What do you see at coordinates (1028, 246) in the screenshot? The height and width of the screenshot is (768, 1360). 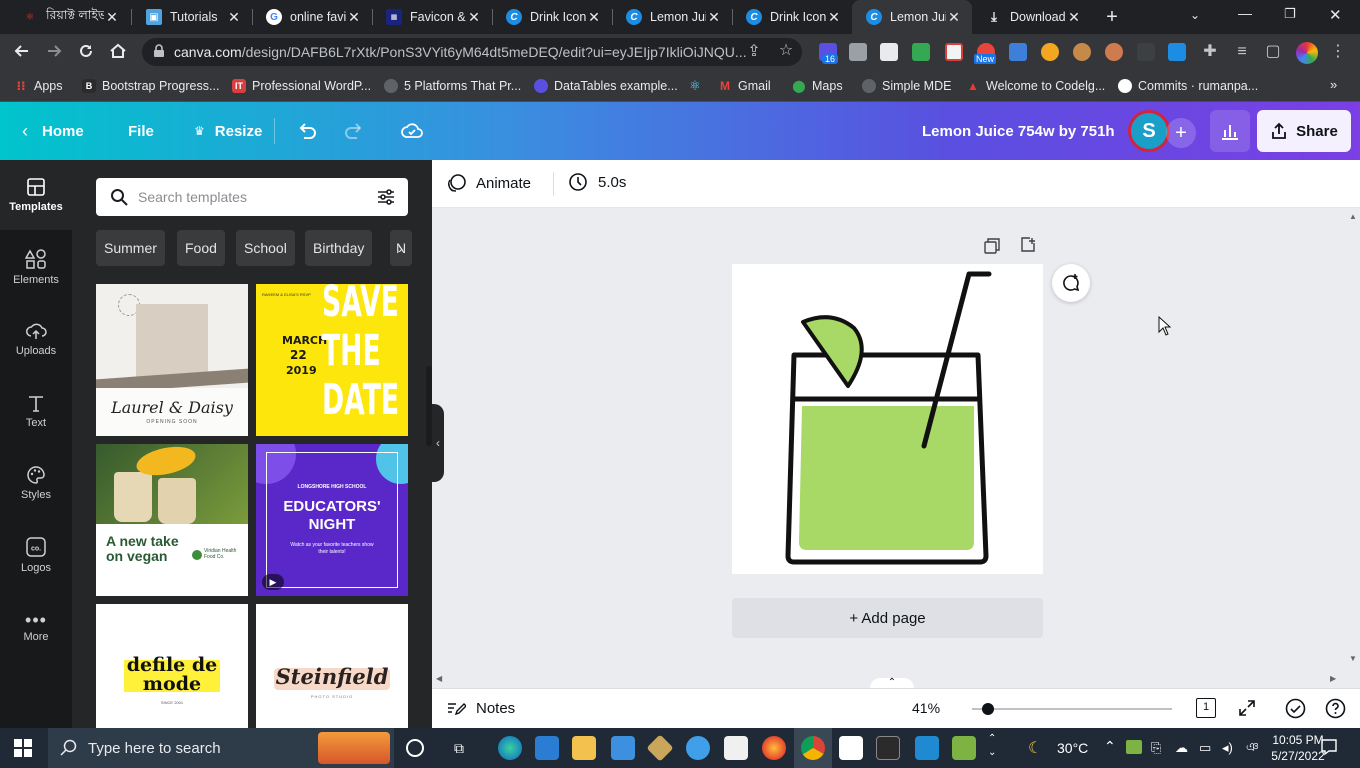 I see `add-page-icon` at bounding box center [1028, 246].